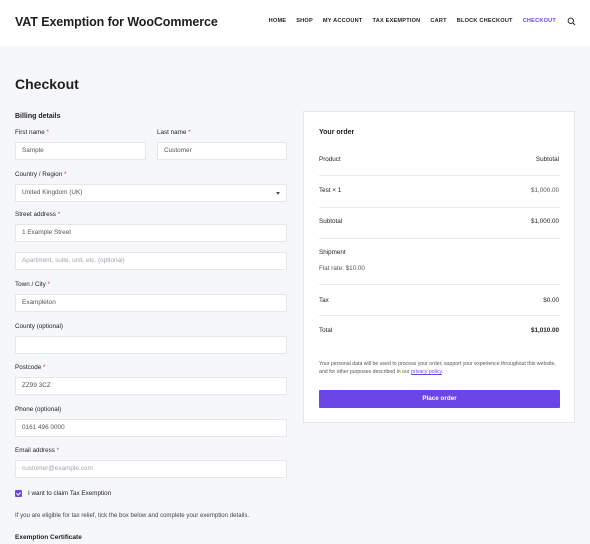 Image resolution: width=590 pixels, height=544 pixels. I want to click on email-input: customer@example.com, so click(151, 469).